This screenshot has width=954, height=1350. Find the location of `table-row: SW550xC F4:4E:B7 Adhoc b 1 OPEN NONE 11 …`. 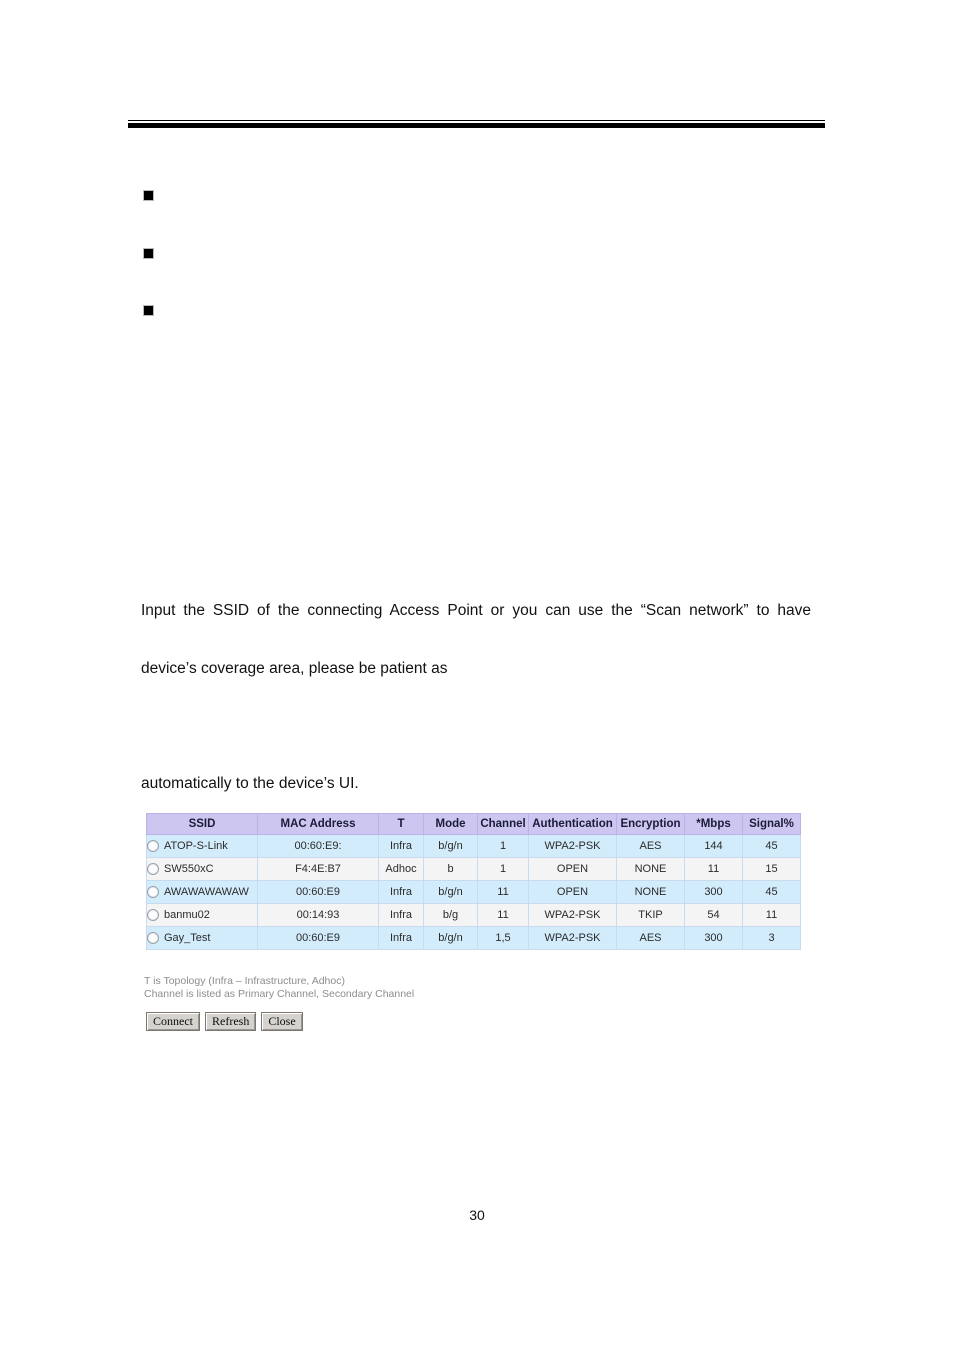

table-row: SW550xC F4:4E:B7 Adhoc b 1 OPEN NONE 11 … is located at coordinates (473, 869).